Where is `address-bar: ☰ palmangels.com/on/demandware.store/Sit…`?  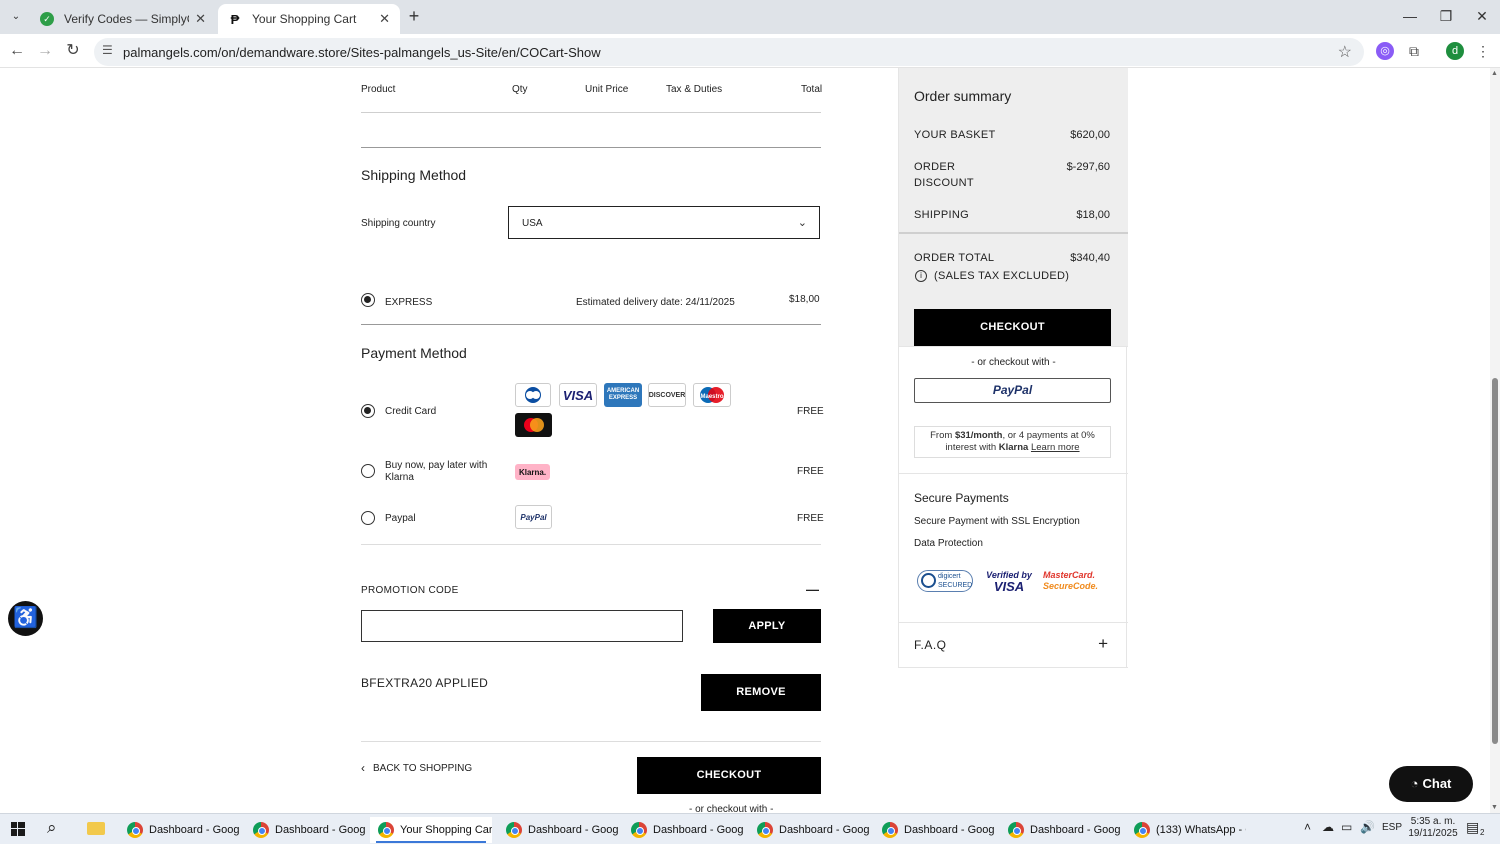
address-bar: ☰ palmangels.com/on/demandware.store/Sit… is located at coordinates (729, 52).